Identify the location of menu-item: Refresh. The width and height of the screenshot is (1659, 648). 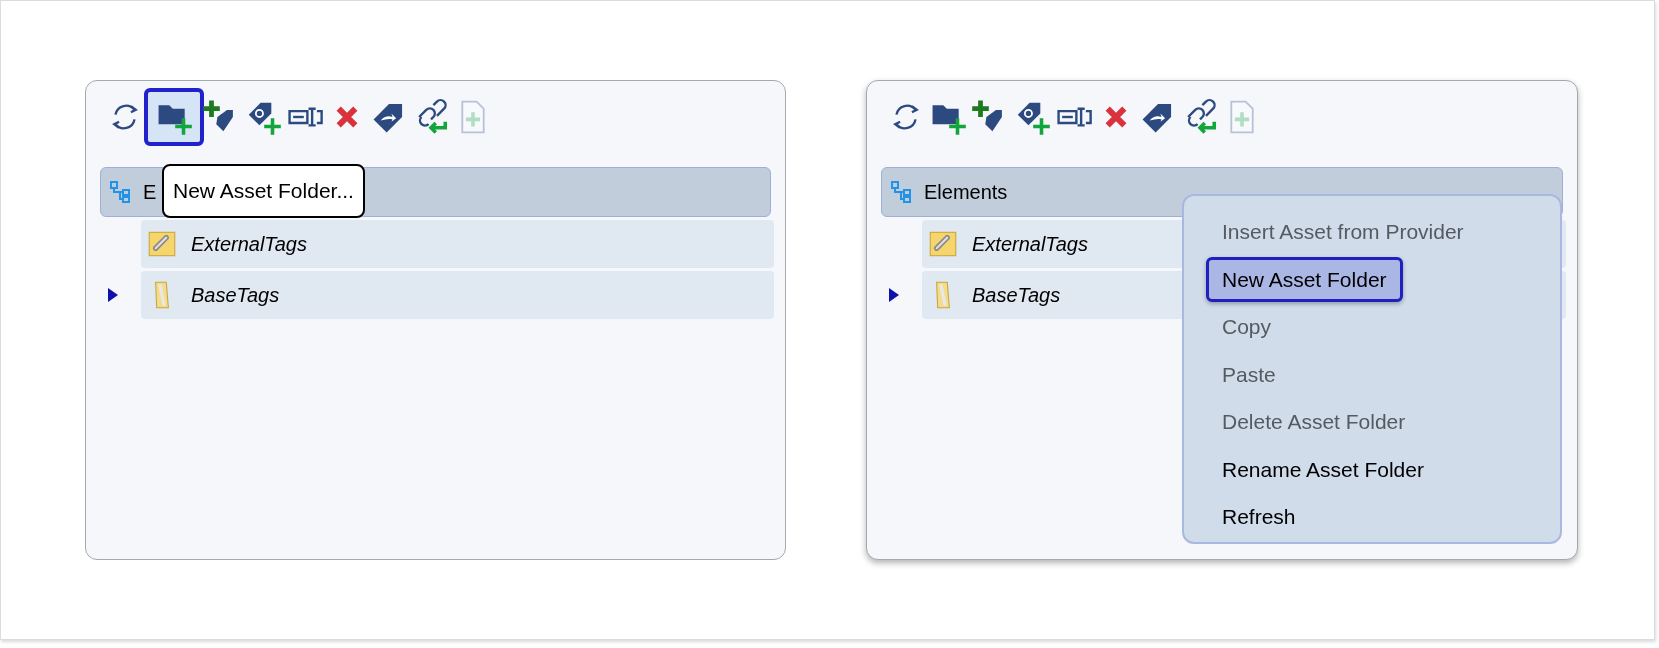
(1259, 517).